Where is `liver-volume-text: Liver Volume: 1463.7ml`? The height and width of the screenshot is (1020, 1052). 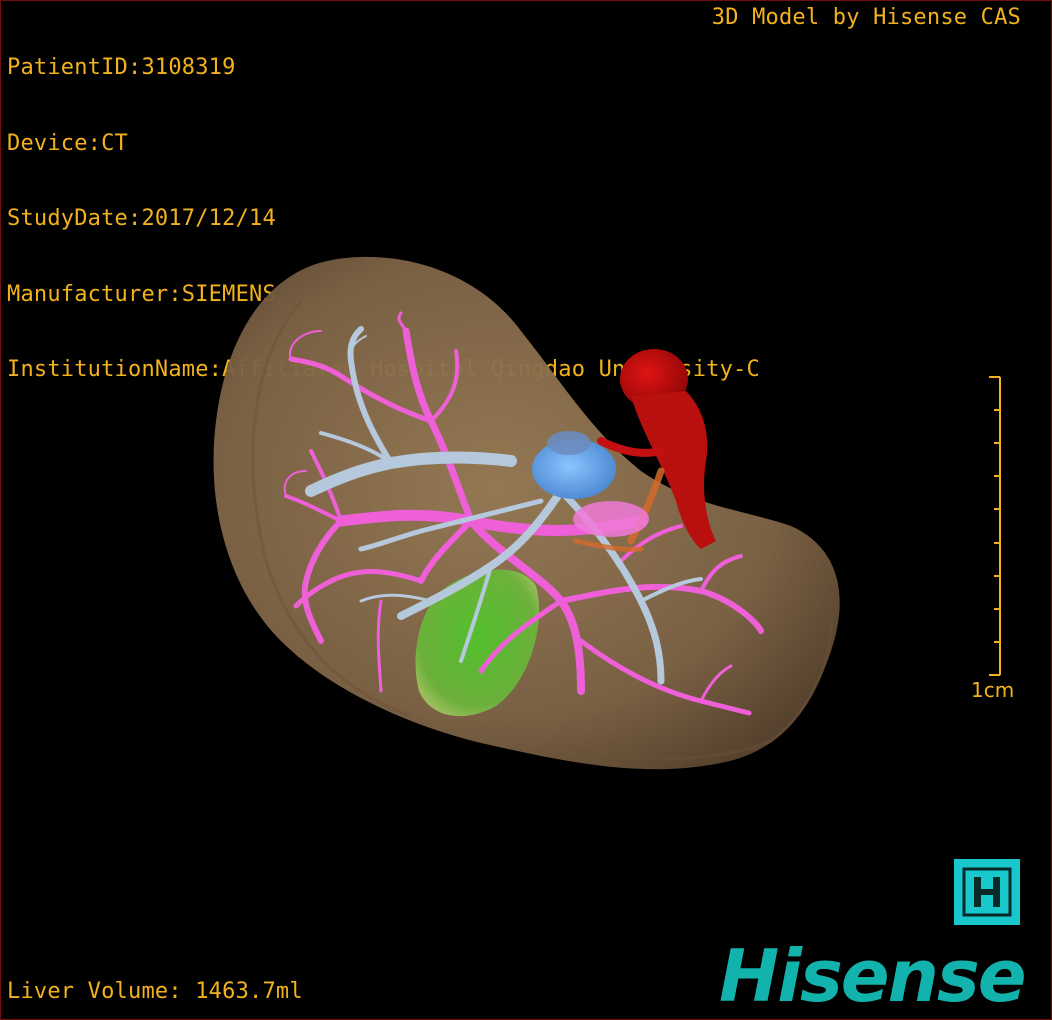
liver-volume-text: Liver Volume: 1463.7ml is located at coordinates (155, 991).